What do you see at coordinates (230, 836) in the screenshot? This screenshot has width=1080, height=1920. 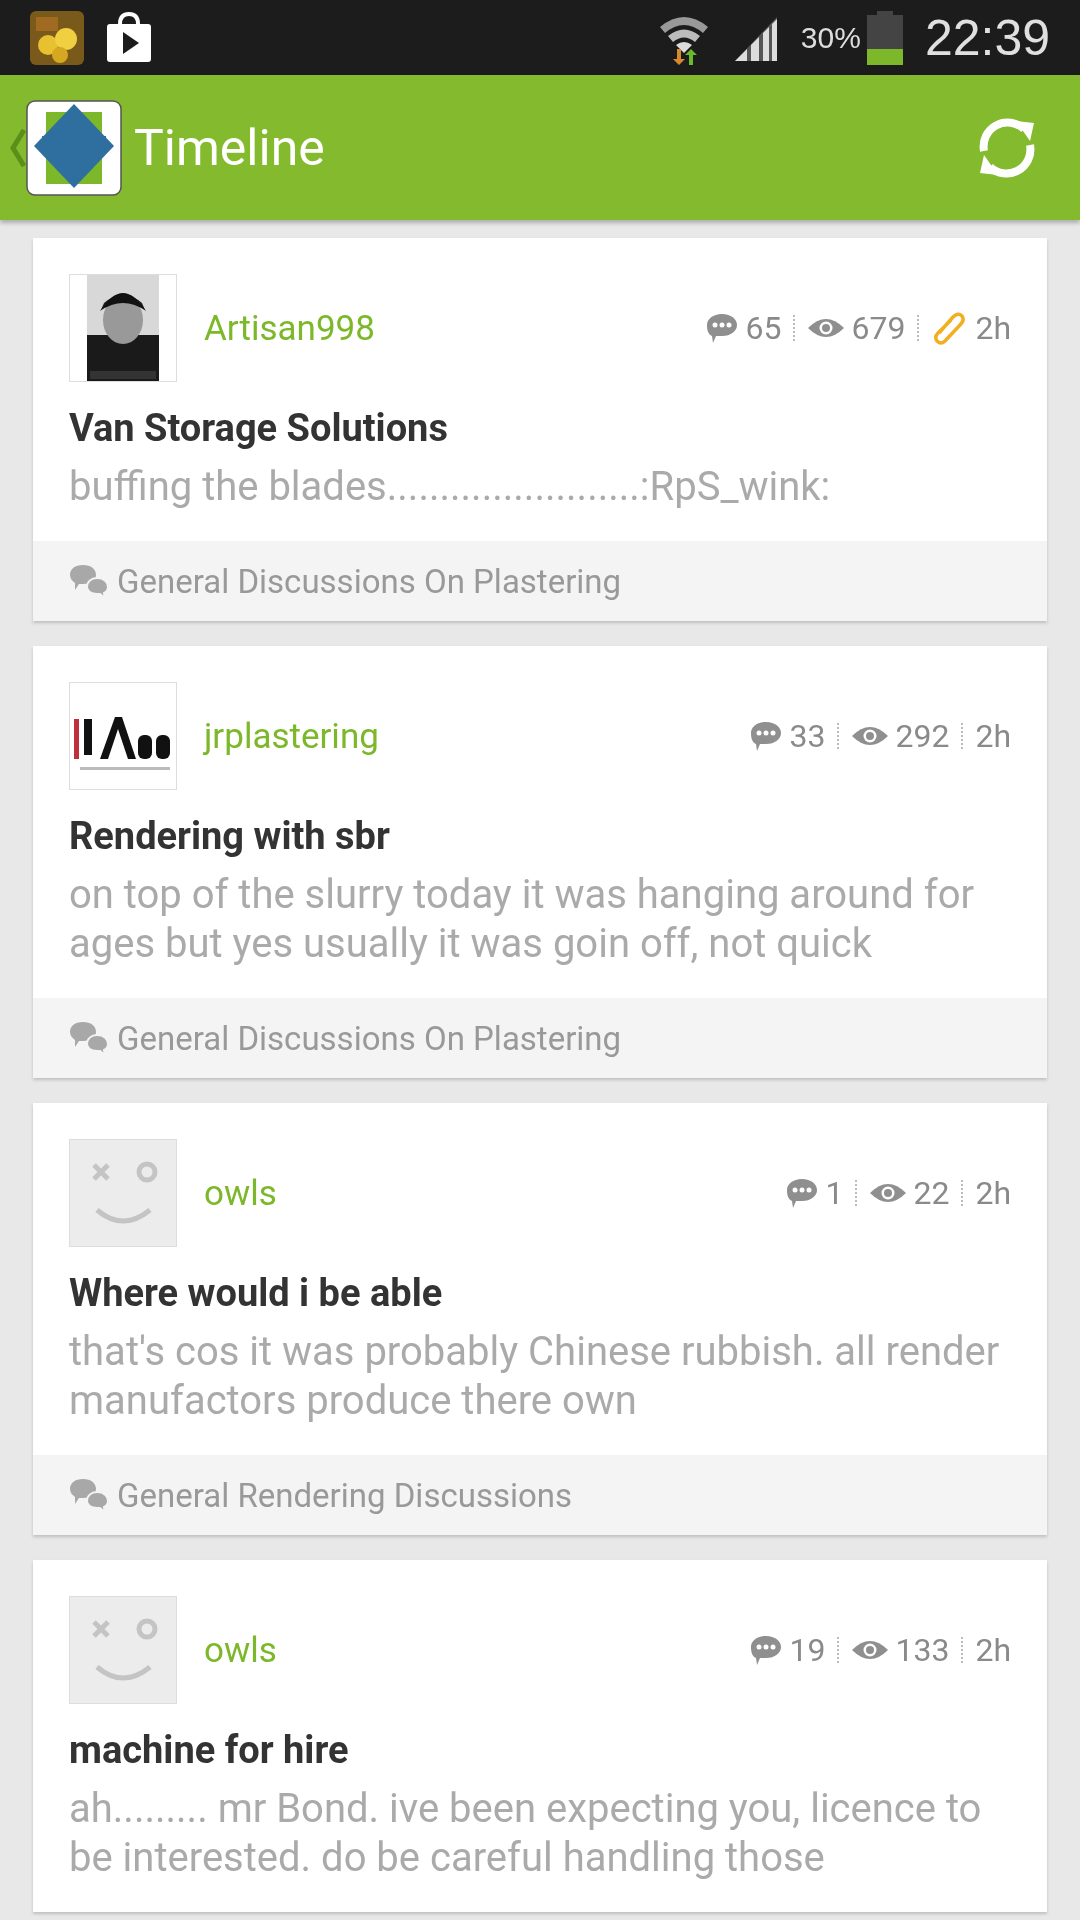 I see `post-title: Rendering with sbr` at bounding box center [230, 836].